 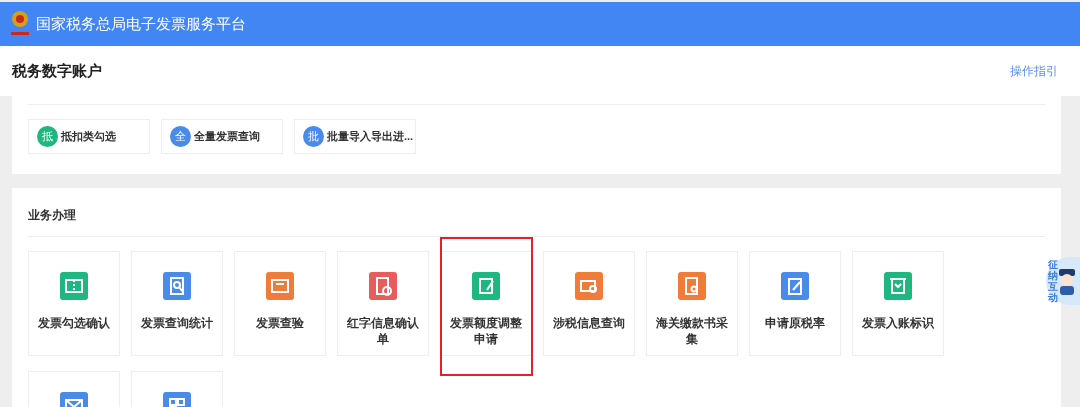 I want to click on shortcut-badge: 抵, so click(x=47, y=136).